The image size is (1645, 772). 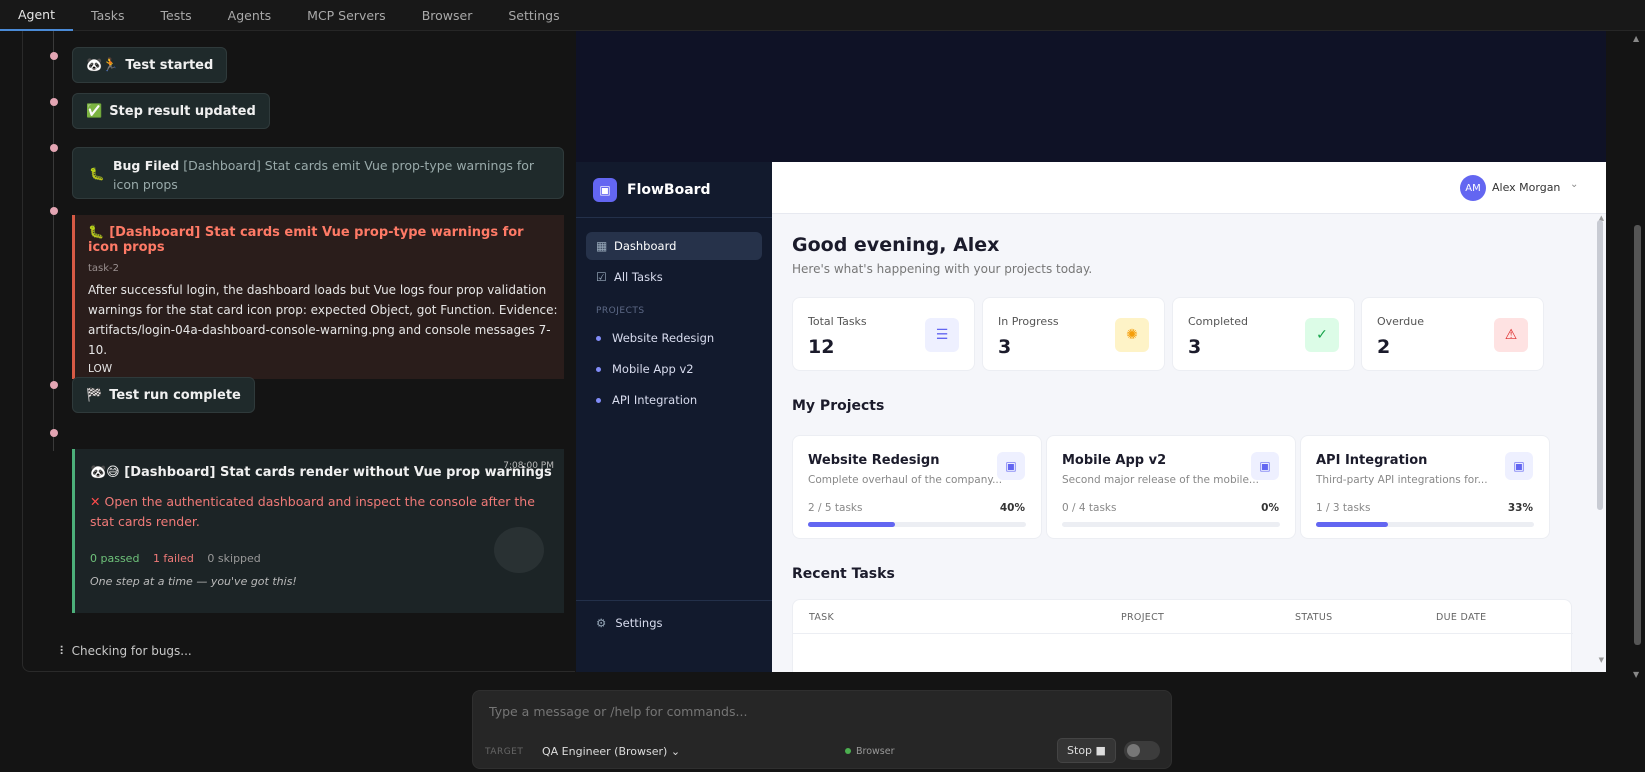 What do you see at coordinates (835, 508) in the screenshot?
I see `project-task-count: 2 / 5 tasks` at bounding box center [835, 508].